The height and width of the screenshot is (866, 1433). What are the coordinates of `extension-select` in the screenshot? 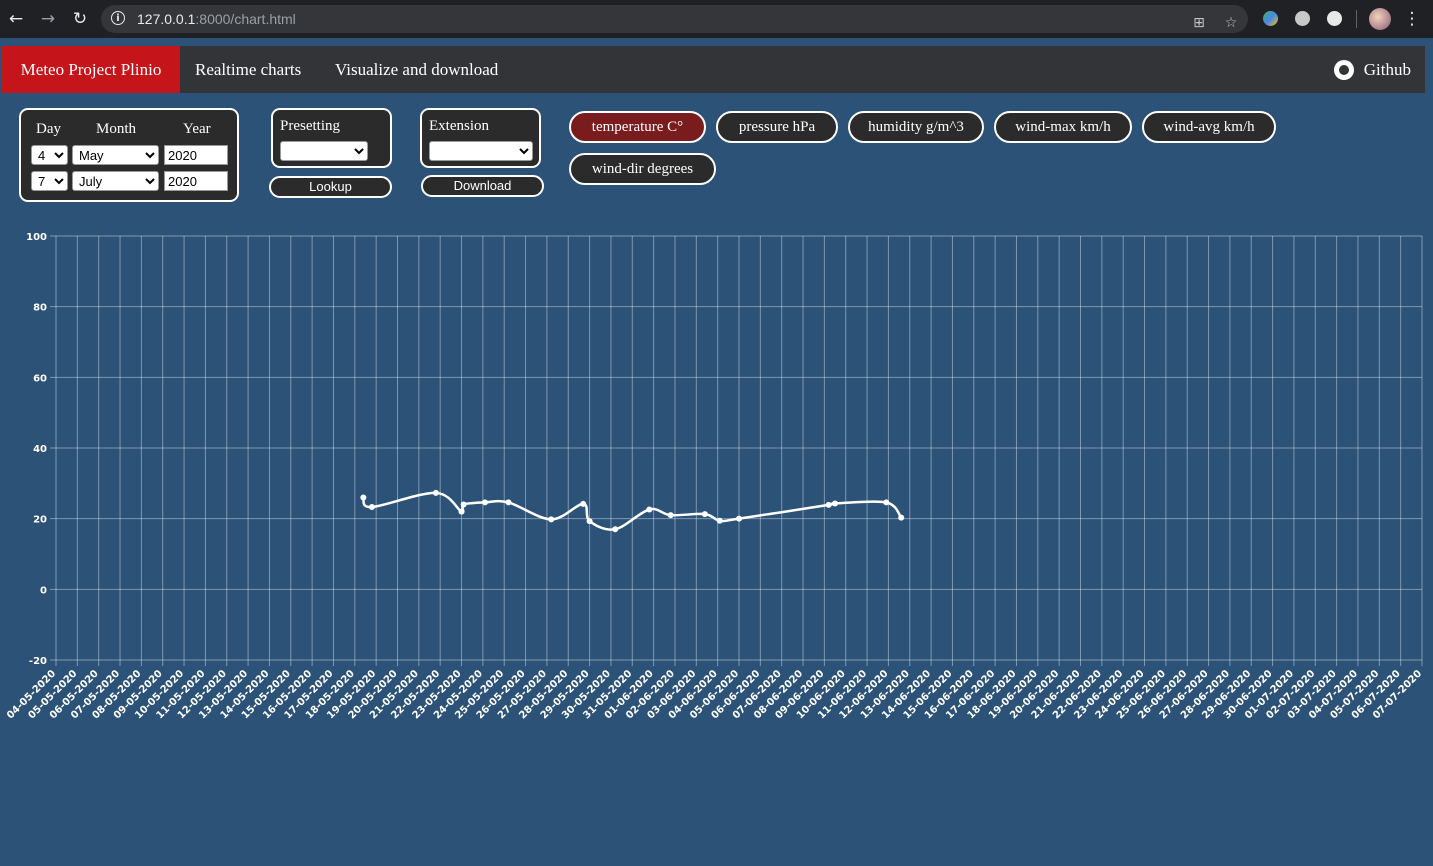 It's located at (481, 151).